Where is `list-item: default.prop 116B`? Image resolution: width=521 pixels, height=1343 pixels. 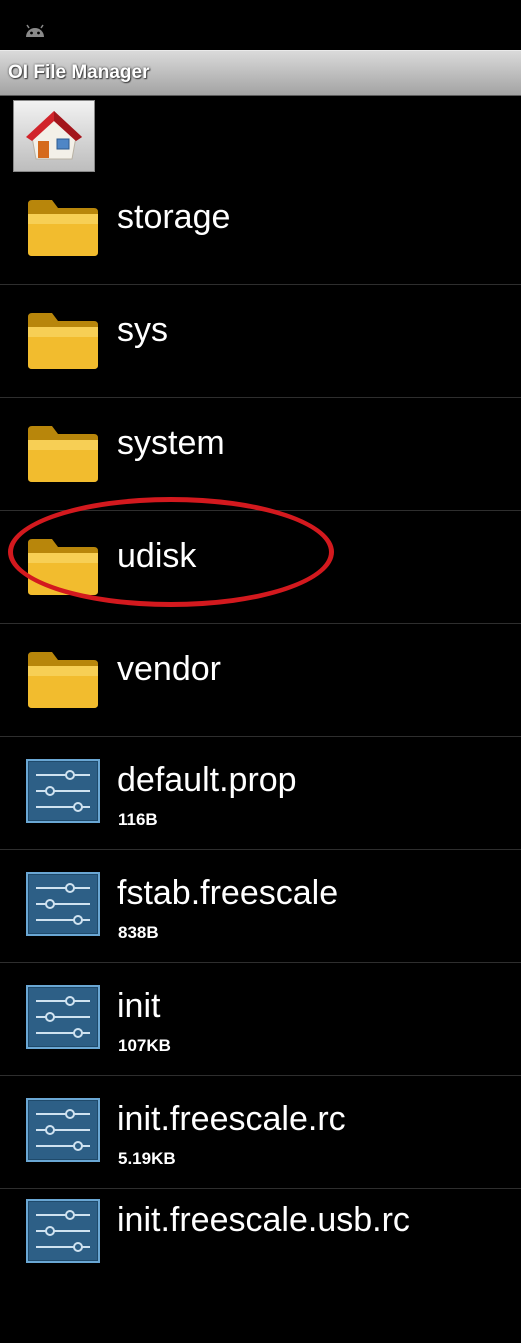
list-item: default.prop 116B is located at coordinates (260, 793).